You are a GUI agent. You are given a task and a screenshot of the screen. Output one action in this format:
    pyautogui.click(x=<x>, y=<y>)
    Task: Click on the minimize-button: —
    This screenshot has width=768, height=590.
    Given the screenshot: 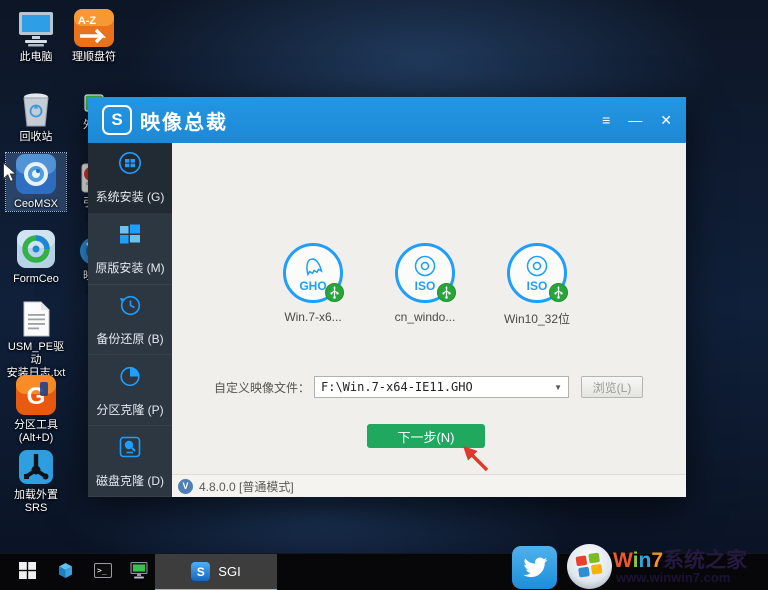 What is the action you would take?
    pyautogui.click(x=635, y=120)
    